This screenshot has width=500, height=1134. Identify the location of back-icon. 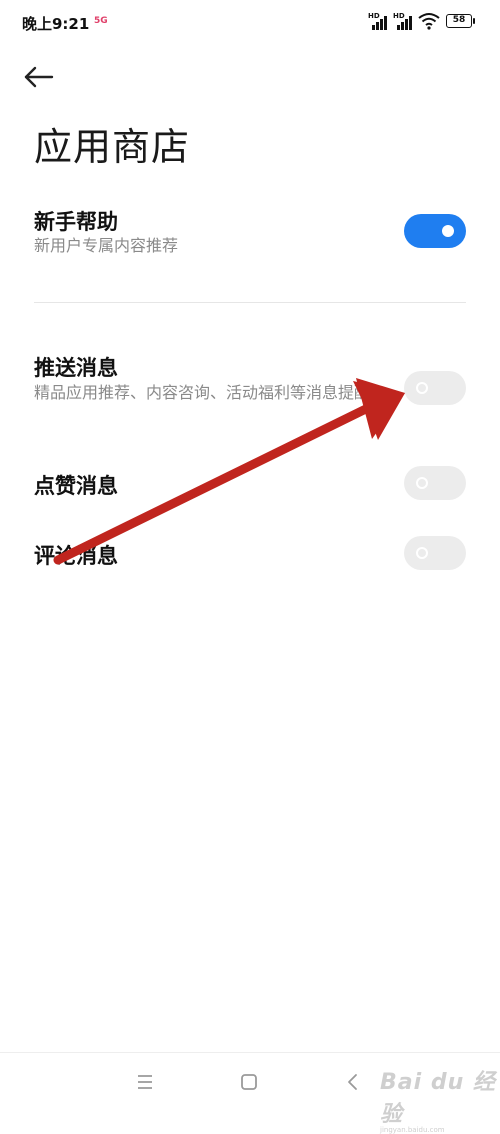
(353, 1082).